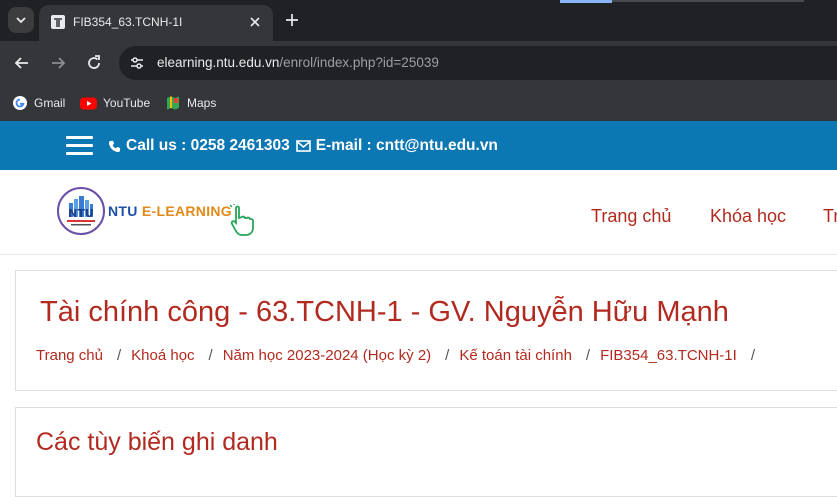  I want to click on maps-icon, so click(173, 103).